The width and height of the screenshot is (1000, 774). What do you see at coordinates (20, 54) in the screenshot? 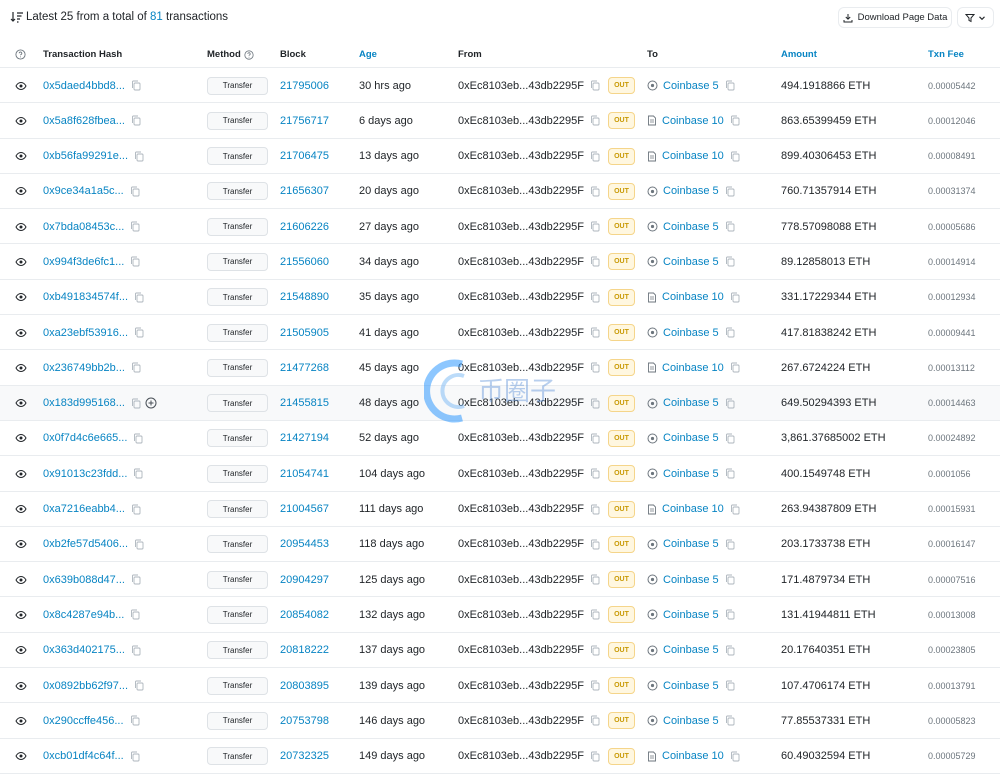
I see `help-icon` at bounding box center [20, 54].